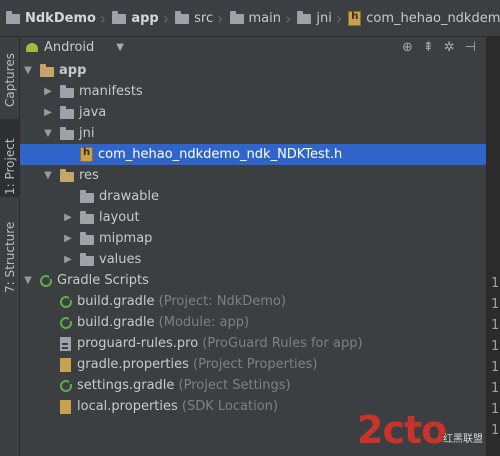  I want to click on breadcrumb-jni: jni, so click(313, 18).